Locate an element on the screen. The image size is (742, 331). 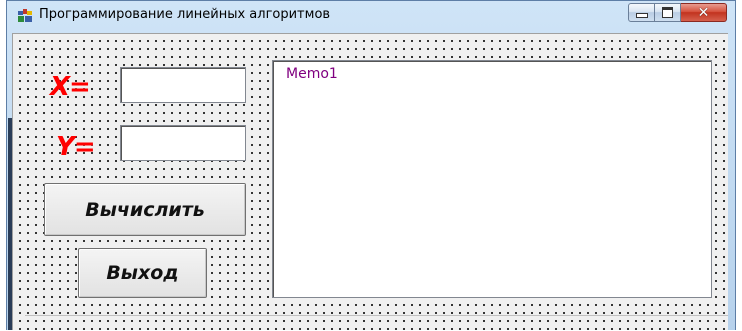
title-bar: Программирование линейных алгоритмов ✕ is located at coordinates (371, 16).